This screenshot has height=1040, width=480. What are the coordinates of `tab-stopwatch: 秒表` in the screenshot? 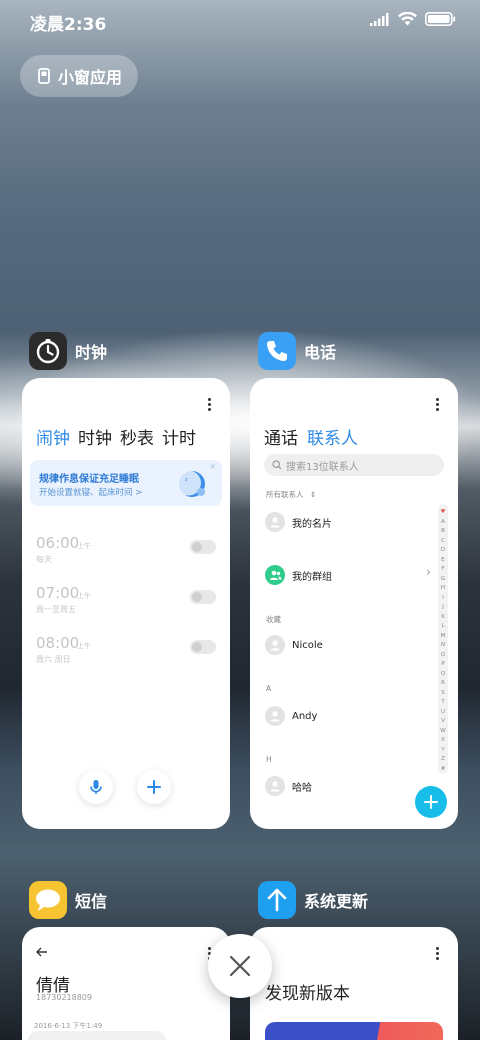 It's located at (137, 436).